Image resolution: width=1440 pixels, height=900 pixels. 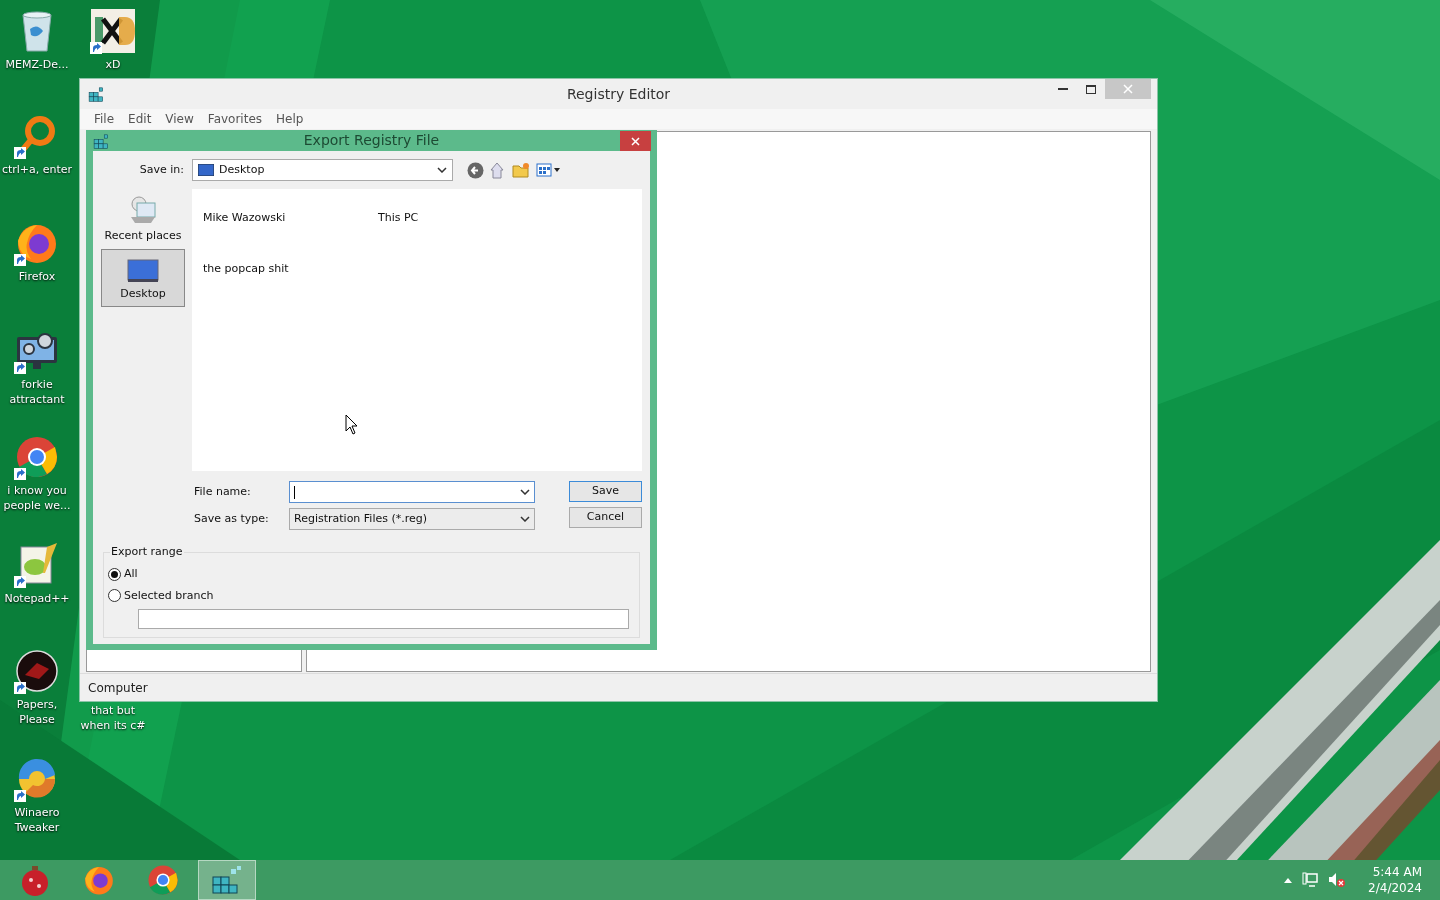 What do you see at coordinates (235, 119) in the screenshot?
I see `menu-item: Favorites` at bounding box center [235, 119].